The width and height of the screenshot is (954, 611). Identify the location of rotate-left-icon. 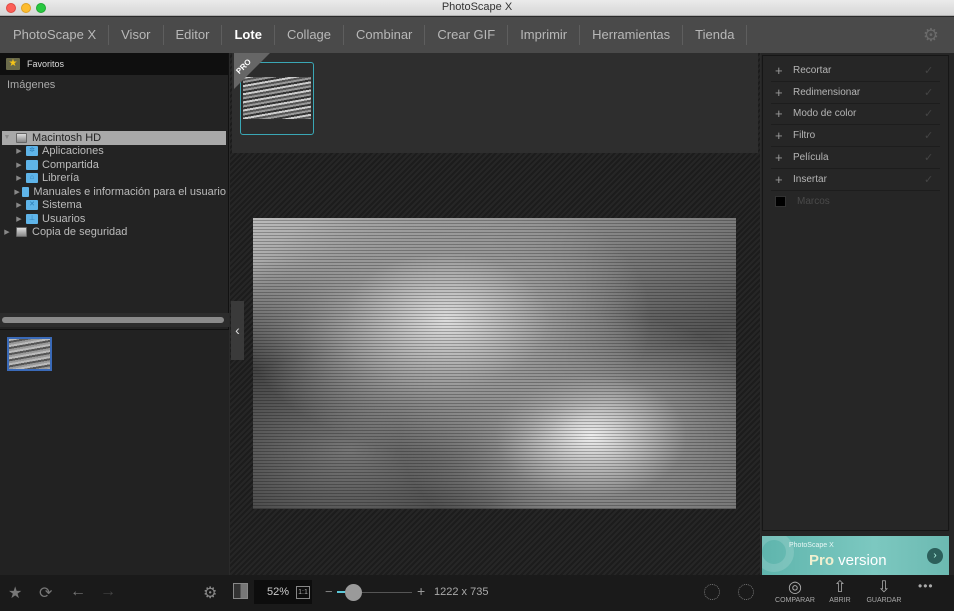
(712, 592).